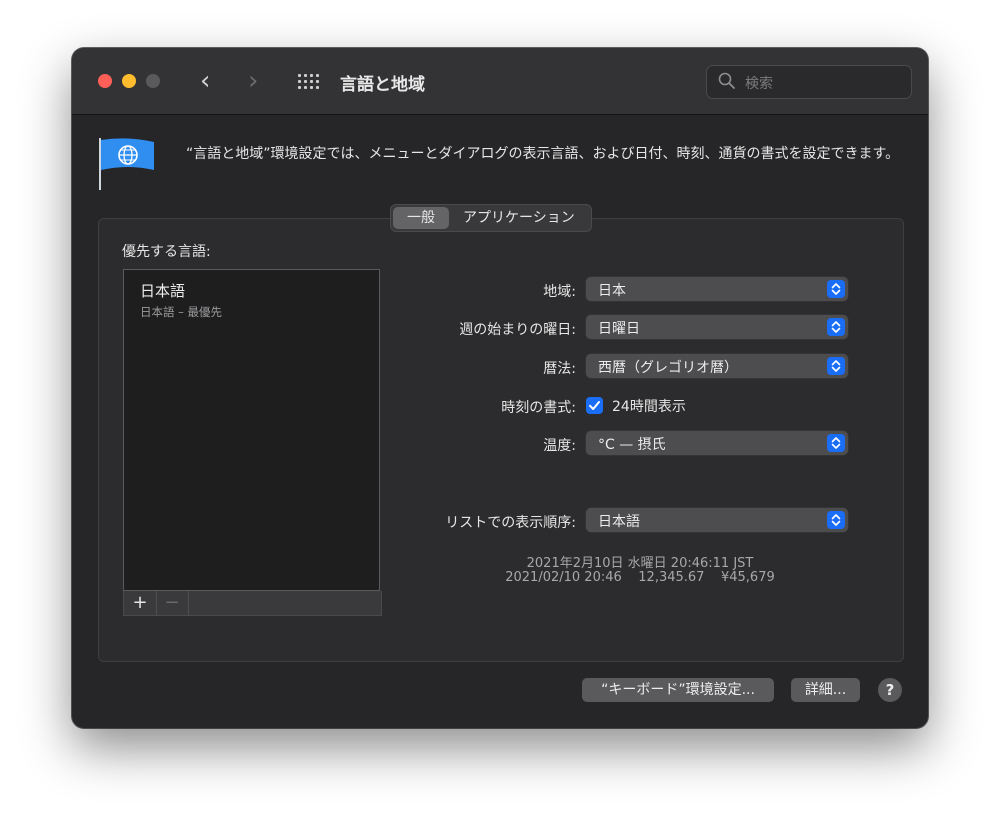 Image resolution: width=1000 pixels, height=824 pixels. Describe the element at coordinates (251, 430) in the screenshot. I see `preferred-languages-list: 日本語 日本語 – 最優先` at that location.